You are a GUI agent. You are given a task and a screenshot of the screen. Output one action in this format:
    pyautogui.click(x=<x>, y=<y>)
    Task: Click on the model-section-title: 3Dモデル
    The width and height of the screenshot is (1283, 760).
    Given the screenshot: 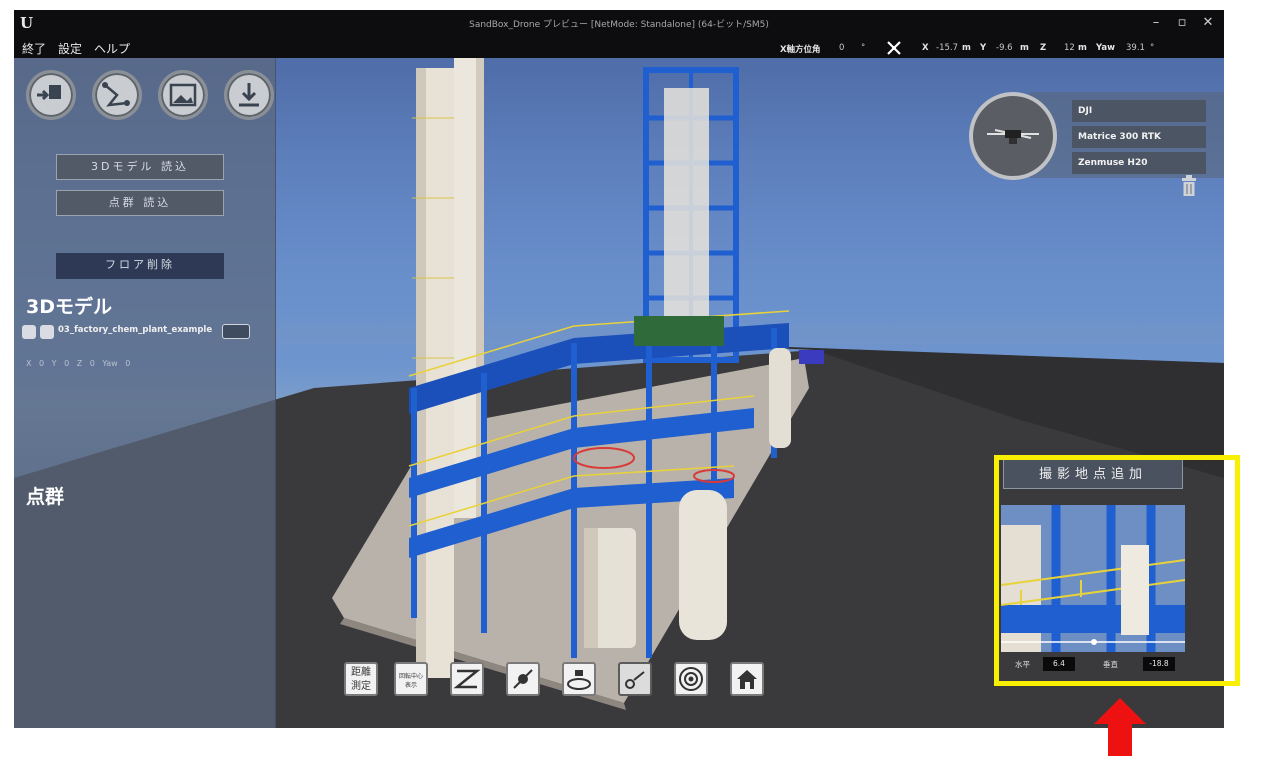 What is the action you would take?
    pyautogui.click(x=69, y=307)
    